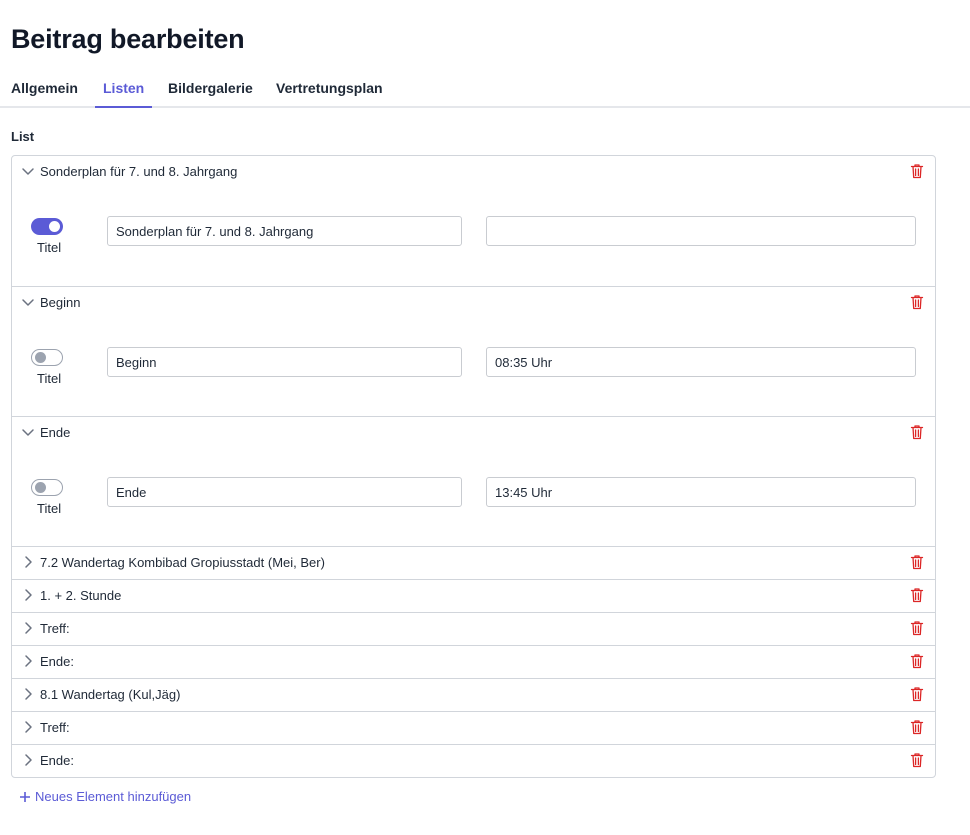 The image size is (970, 835). I want to click on list-item: Ende Titel, so click(473, 481).